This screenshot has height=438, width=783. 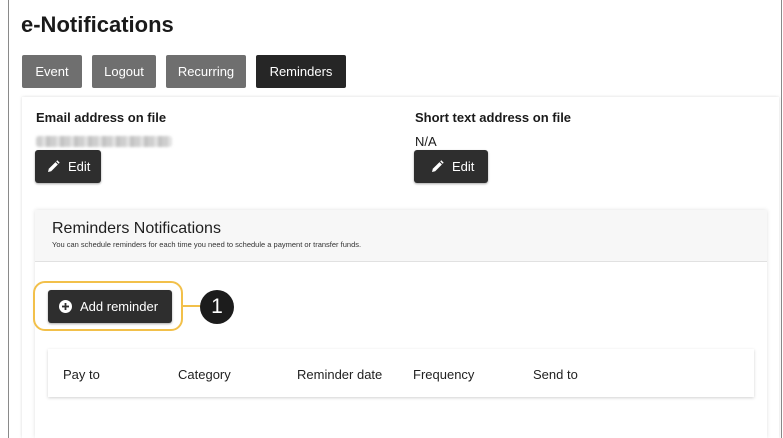 I want to click on edit-email-button: Edit, so click(x=68, y=166).